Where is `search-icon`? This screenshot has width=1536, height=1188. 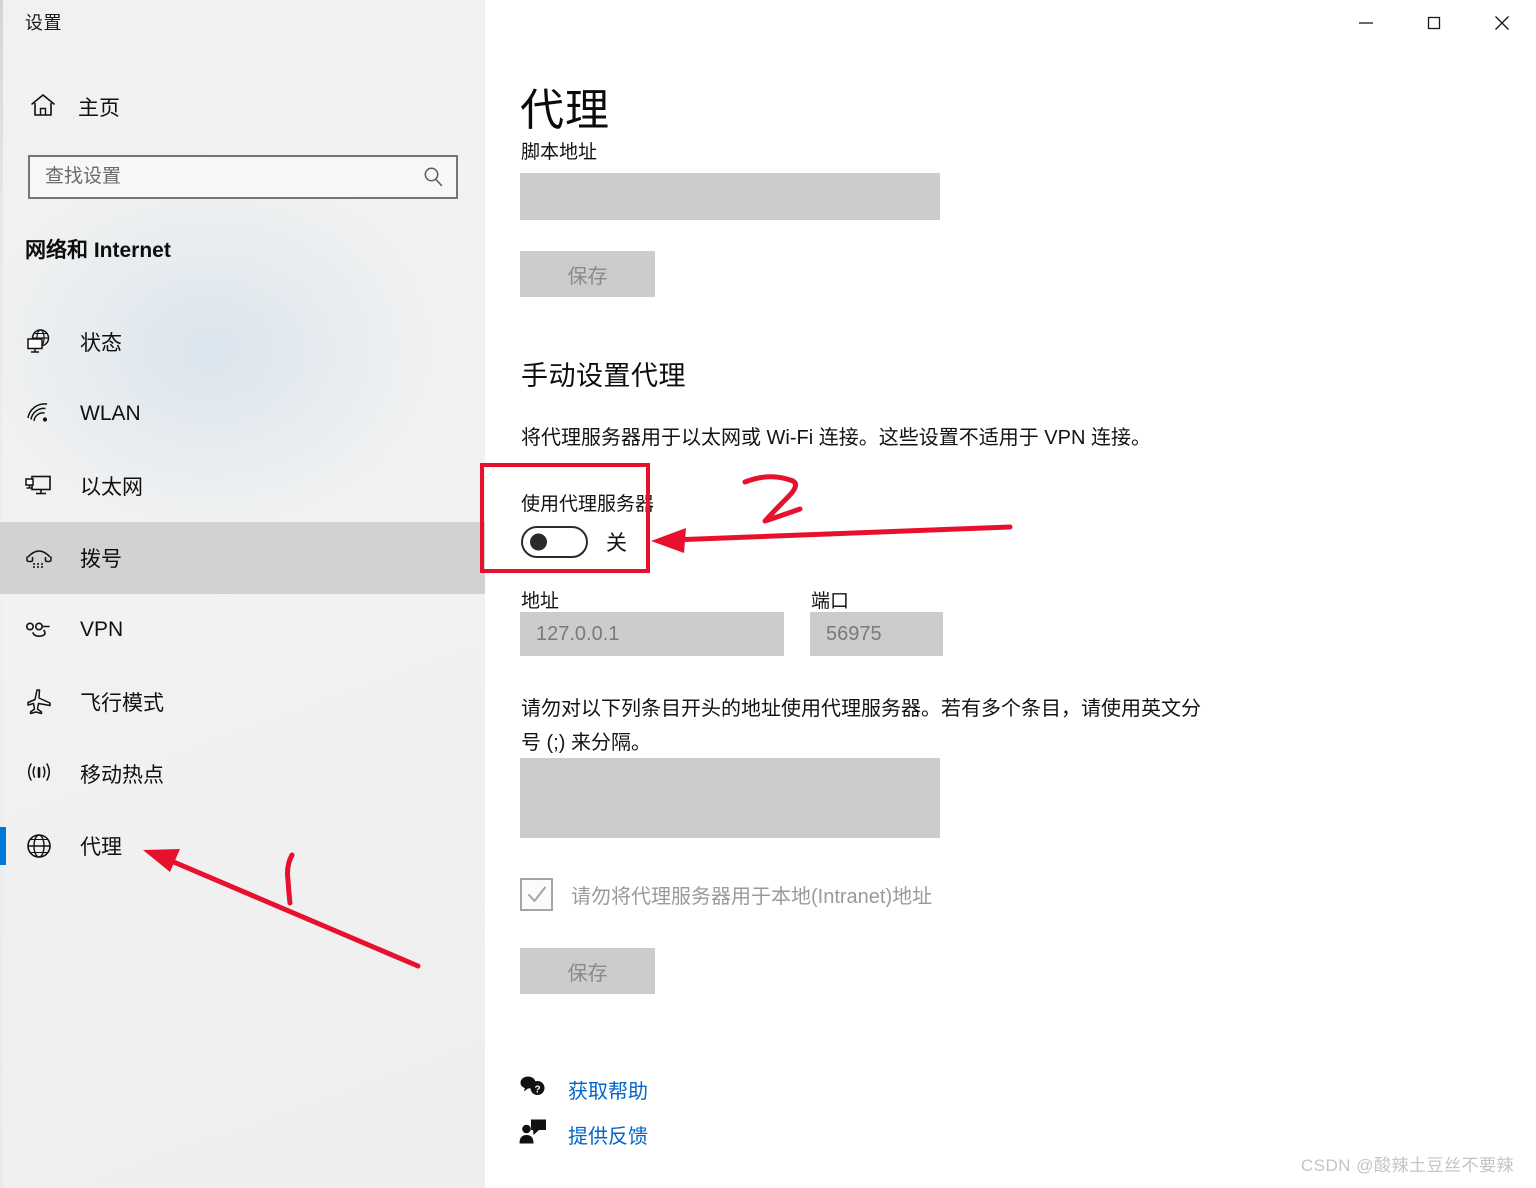
search-icon is located at coordinates (433, 177).